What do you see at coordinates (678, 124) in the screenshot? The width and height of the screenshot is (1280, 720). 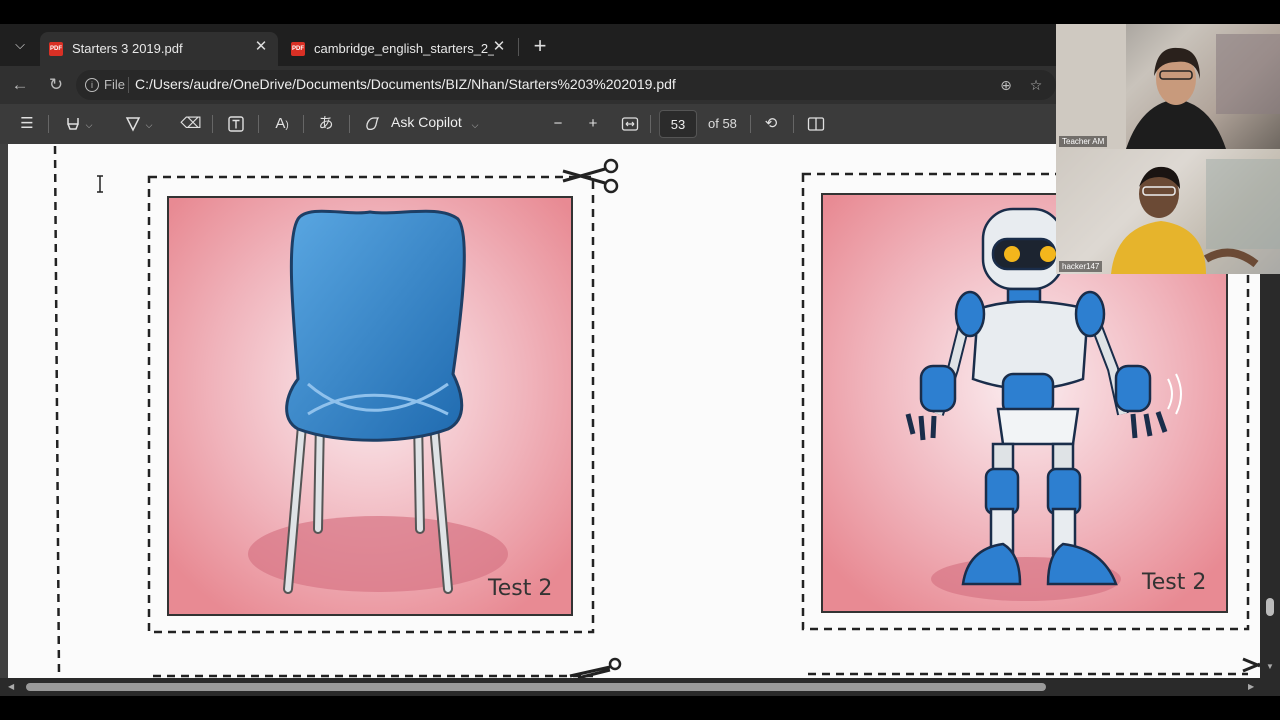 I see `page-number-input: 53` at bounding box center [678, 124].